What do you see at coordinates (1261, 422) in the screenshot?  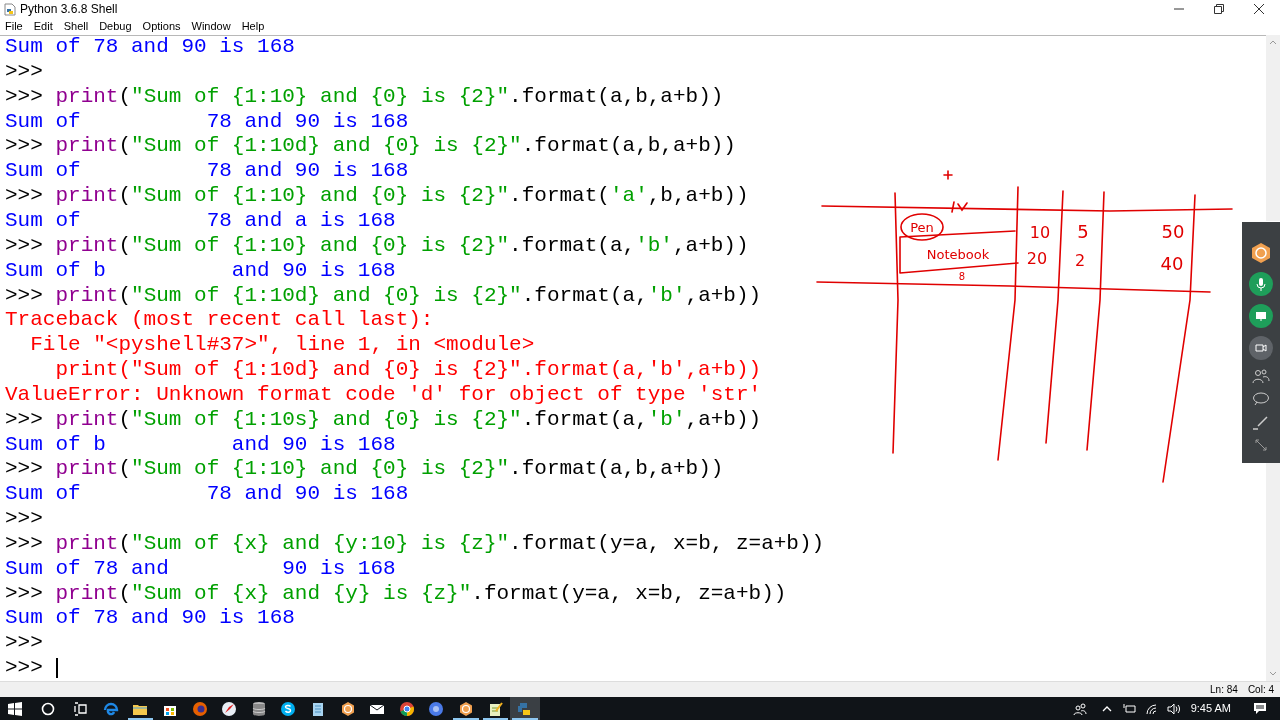 I see `pen-icon` at bounding box center [1261, 422].